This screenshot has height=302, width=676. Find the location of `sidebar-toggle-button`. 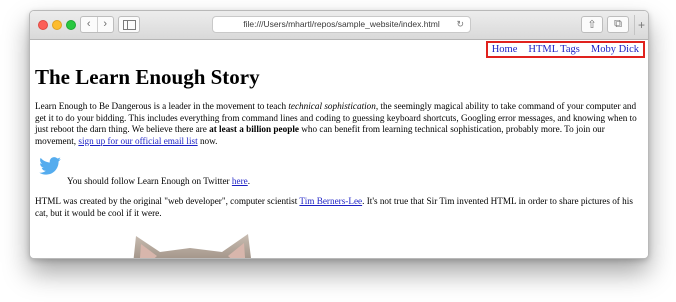

sidebar-toggle-button is located at coordinates (129, 24).